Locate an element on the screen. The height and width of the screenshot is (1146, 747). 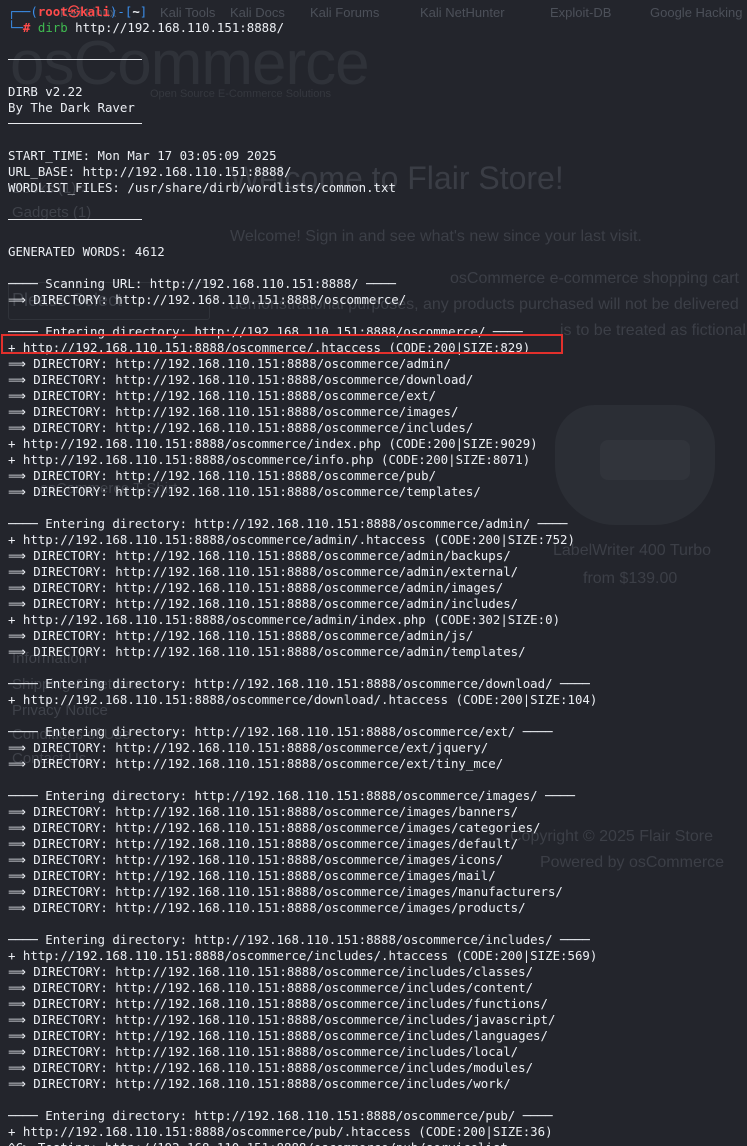
command-argument: http://192.168.110.151:8888/ is located at coordinates (180, 27).